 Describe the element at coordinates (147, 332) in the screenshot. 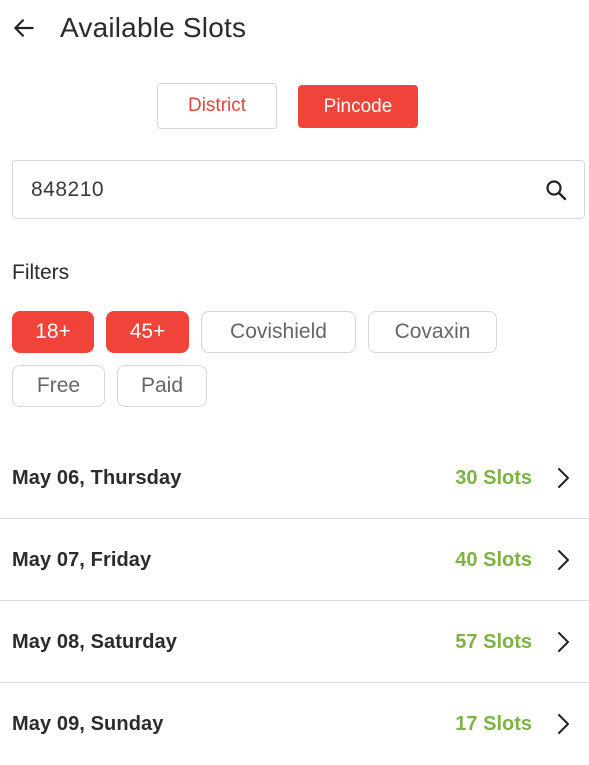

I see `filter-chip-45-plus: 45+` at that location.